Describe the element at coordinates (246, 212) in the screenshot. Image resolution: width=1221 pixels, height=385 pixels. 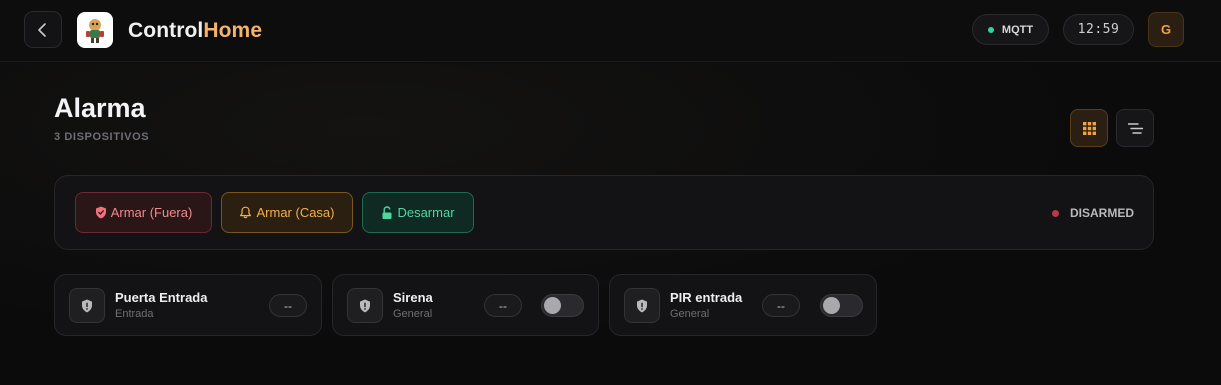
I see `bell-icon` at that location.